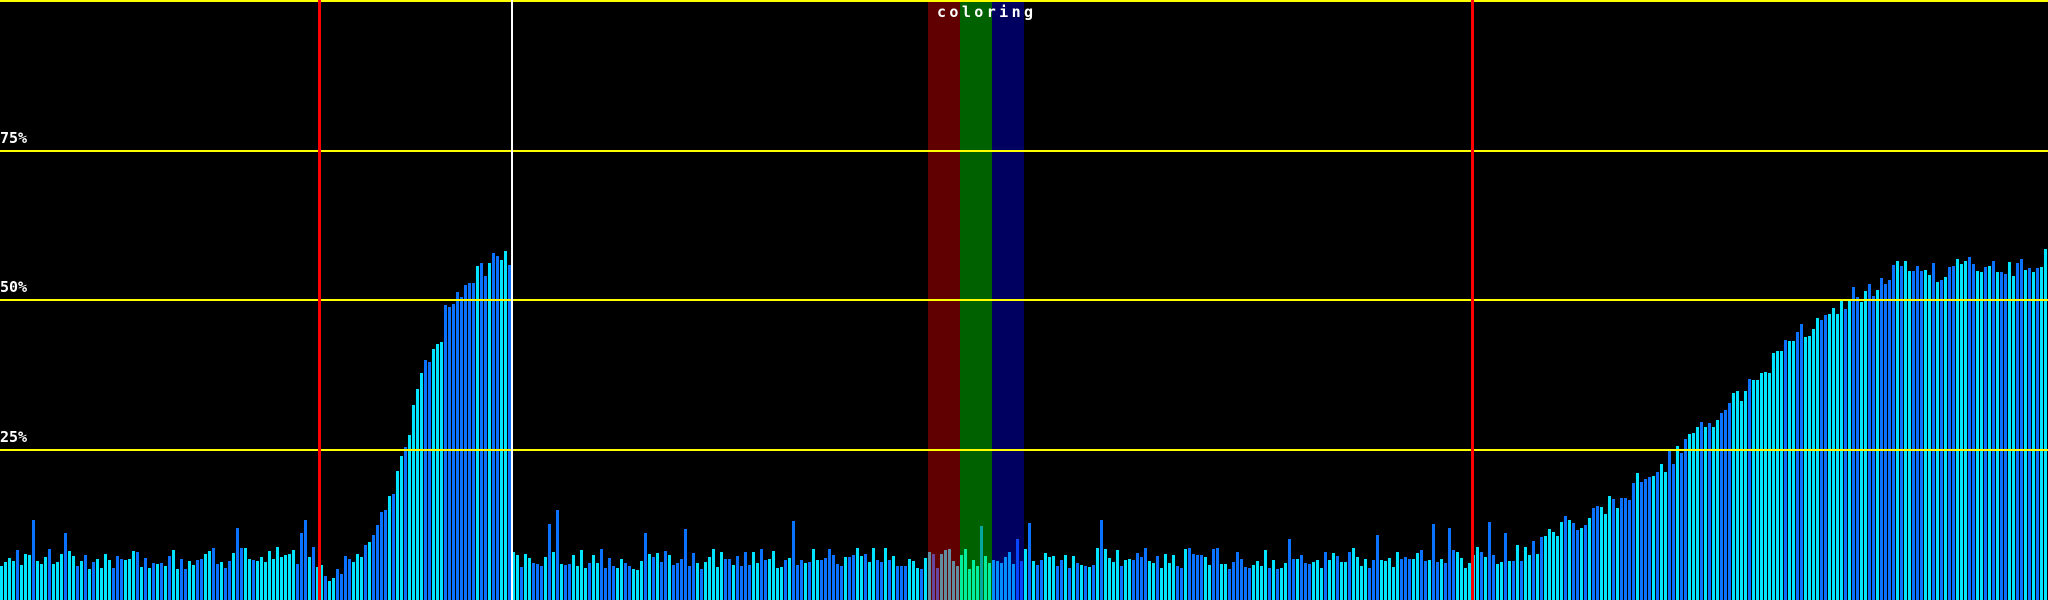 The height and width of the screenshot is (600, 2048). Describe the element at coordinates (14, 436) in the screenshot. I see `y-axis-label-25: 25%` at that location.